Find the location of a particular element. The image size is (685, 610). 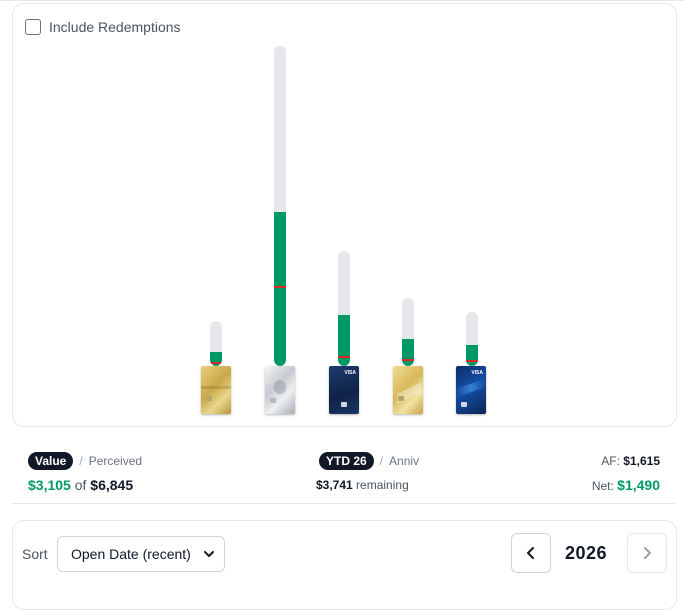

sort-select: Open Date (recent) is located at coordinates (141, 554).